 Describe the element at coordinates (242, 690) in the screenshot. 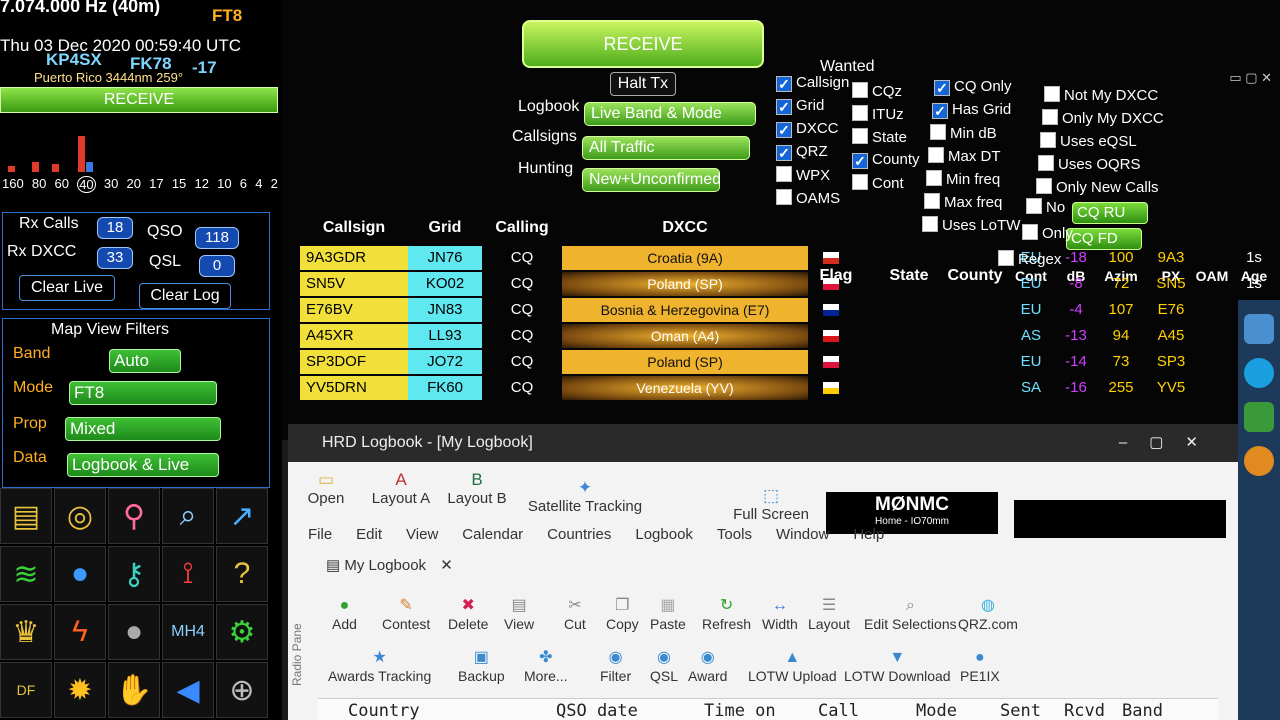

I see `satellite-icon: ⊕` at that location.